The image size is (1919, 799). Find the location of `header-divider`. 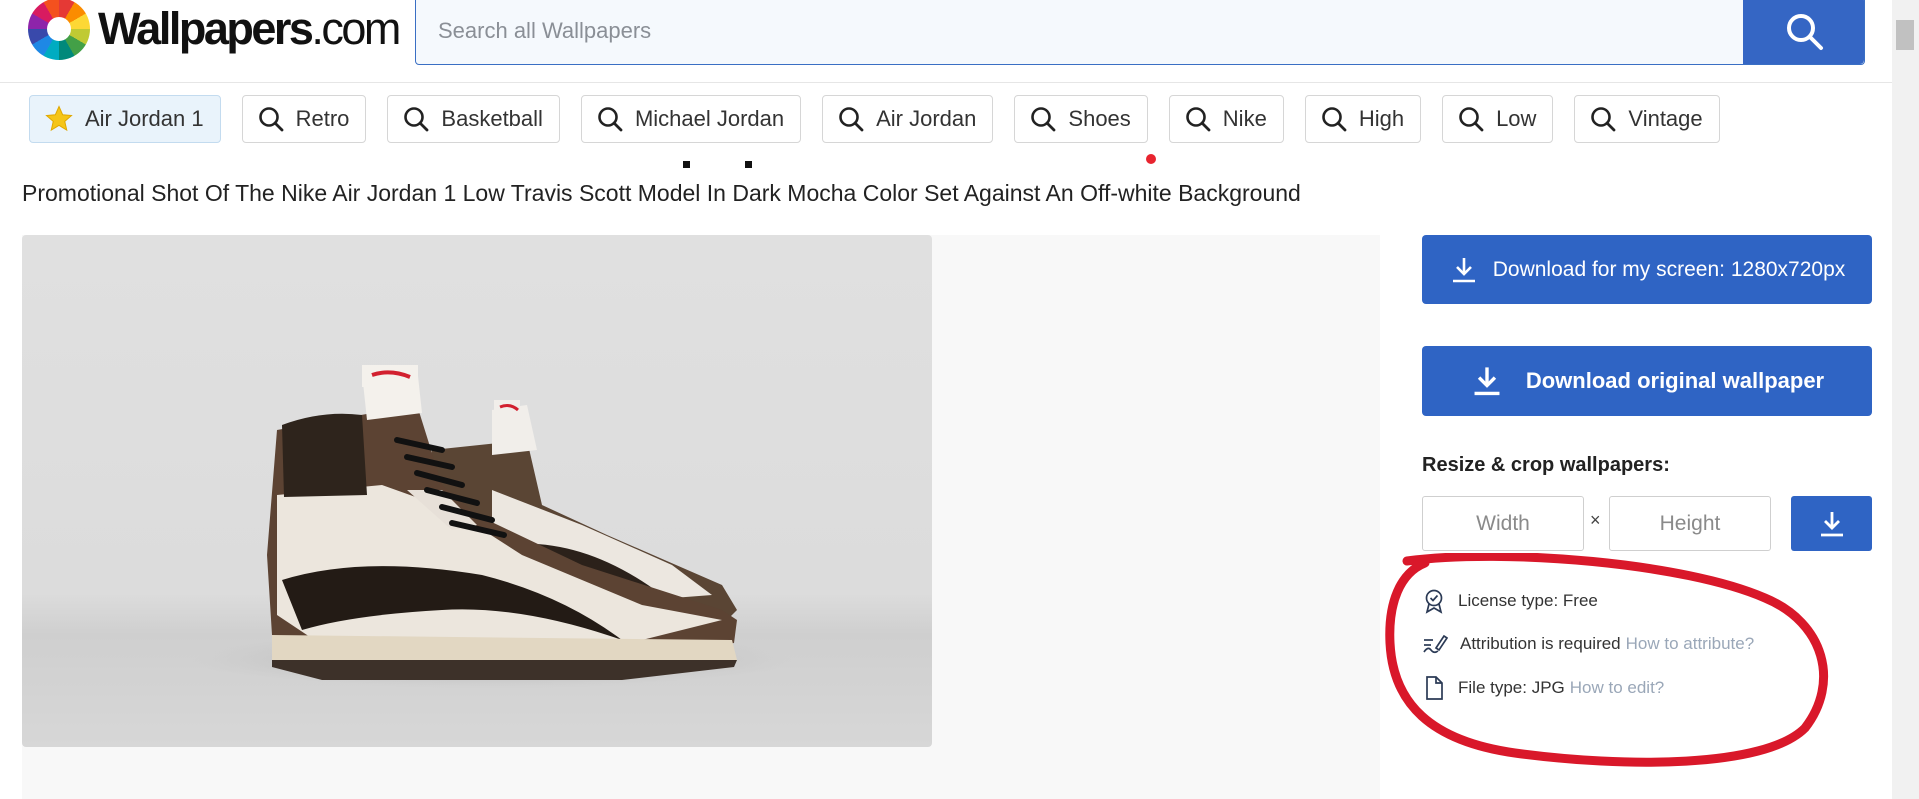

header-divider is located at coordinates (946, 82).